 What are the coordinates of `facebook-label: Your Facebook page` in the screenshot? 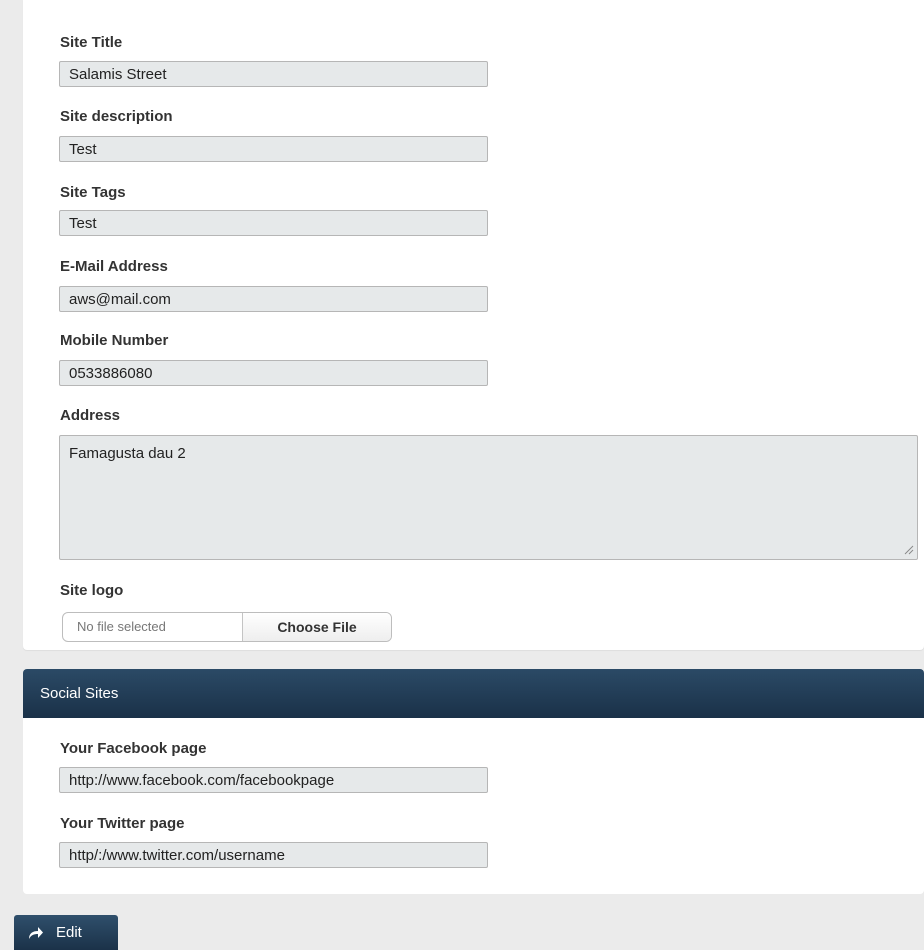 It's located at (133, 748).